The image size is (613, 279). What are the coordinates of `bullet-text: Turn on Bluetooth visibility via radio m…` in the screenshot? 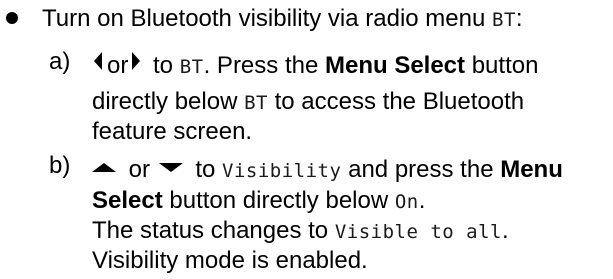 It's located at (267, 18).